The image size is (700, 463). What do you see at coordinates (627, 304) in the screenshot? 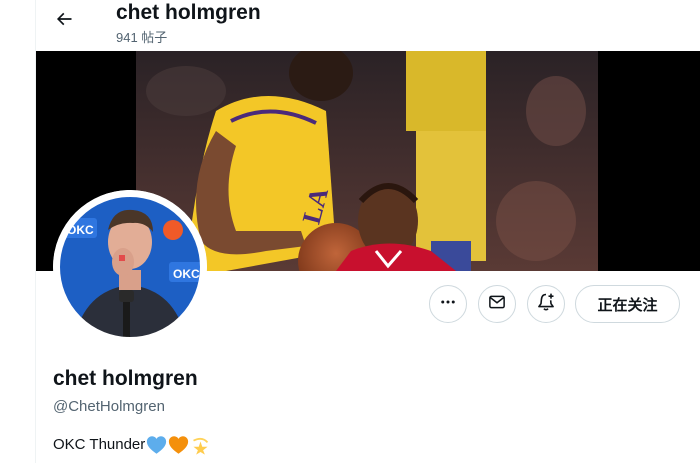
I see `following-button: 正在关注` at bounding box center [627, 304].